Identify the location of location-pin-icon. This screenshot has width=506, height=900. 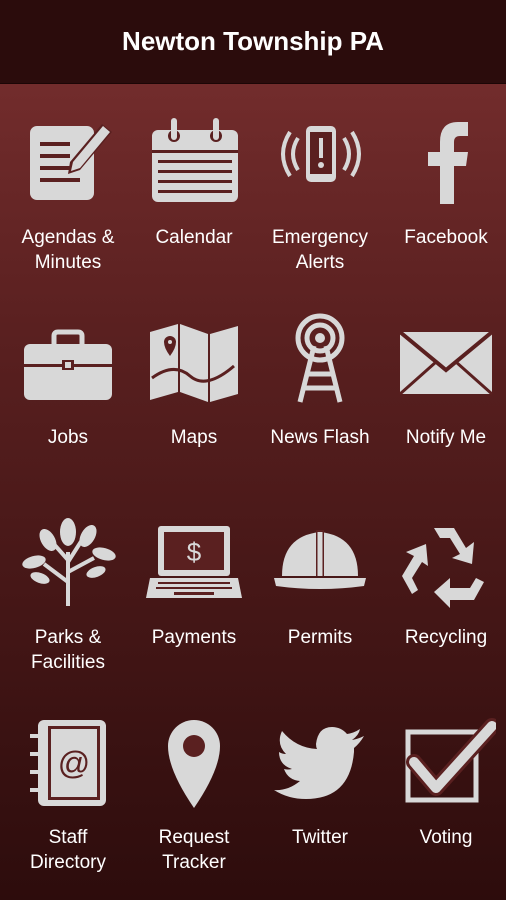
(194, 762).